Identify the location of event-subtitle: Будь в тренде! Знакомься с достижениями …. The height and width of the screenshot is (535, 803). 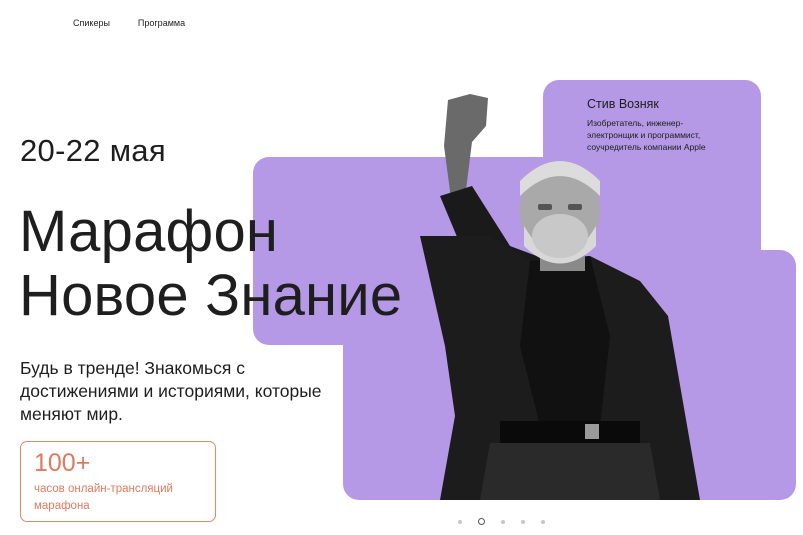
(171, 391).